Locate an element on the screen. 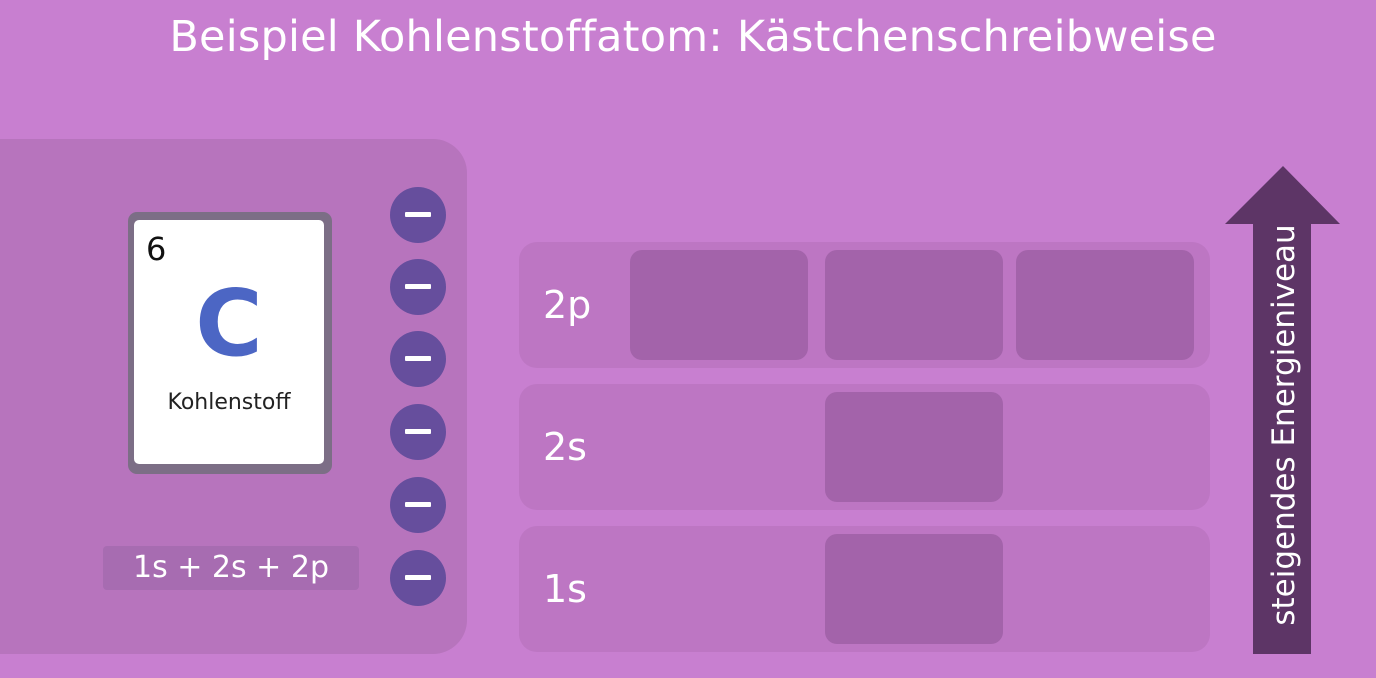  orbital-row-2p: 2p is located at coordinates (864, 305).